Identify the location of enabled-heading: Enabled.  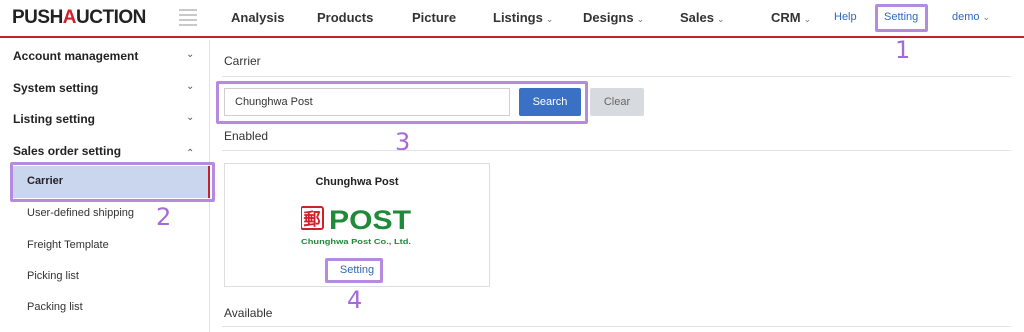
(246, 136).